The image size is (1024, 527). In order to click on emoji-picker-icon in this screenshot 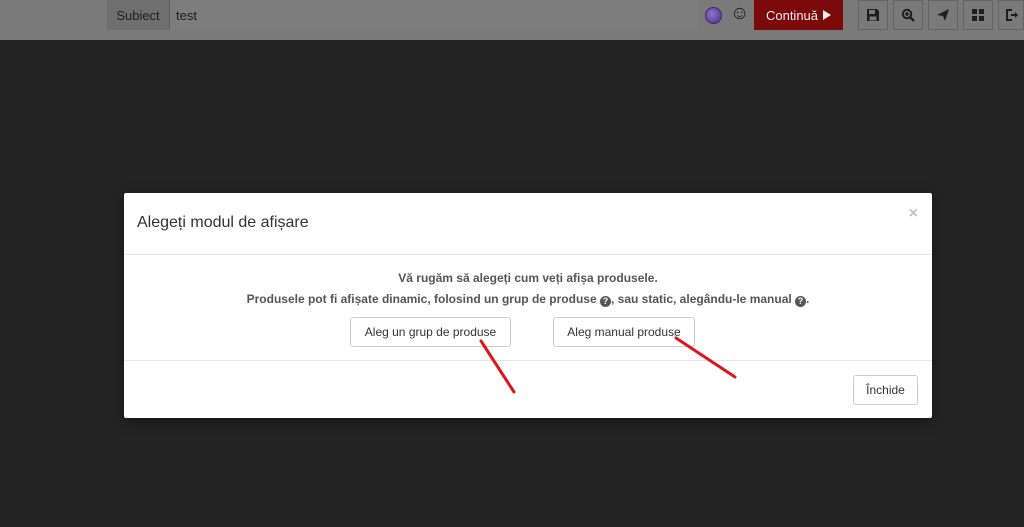, I will do `click(713, 15)`.